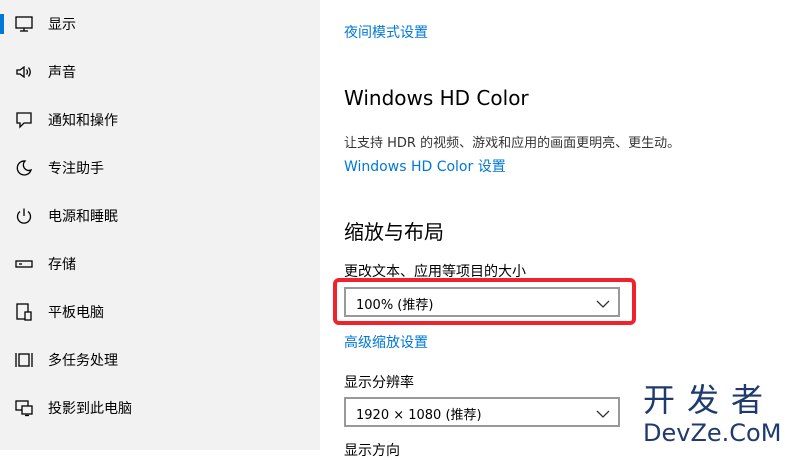  What do you see at coordinates (24, 264) in the screenshot?
I see `storage-icon` at bounding box center [24, 264].